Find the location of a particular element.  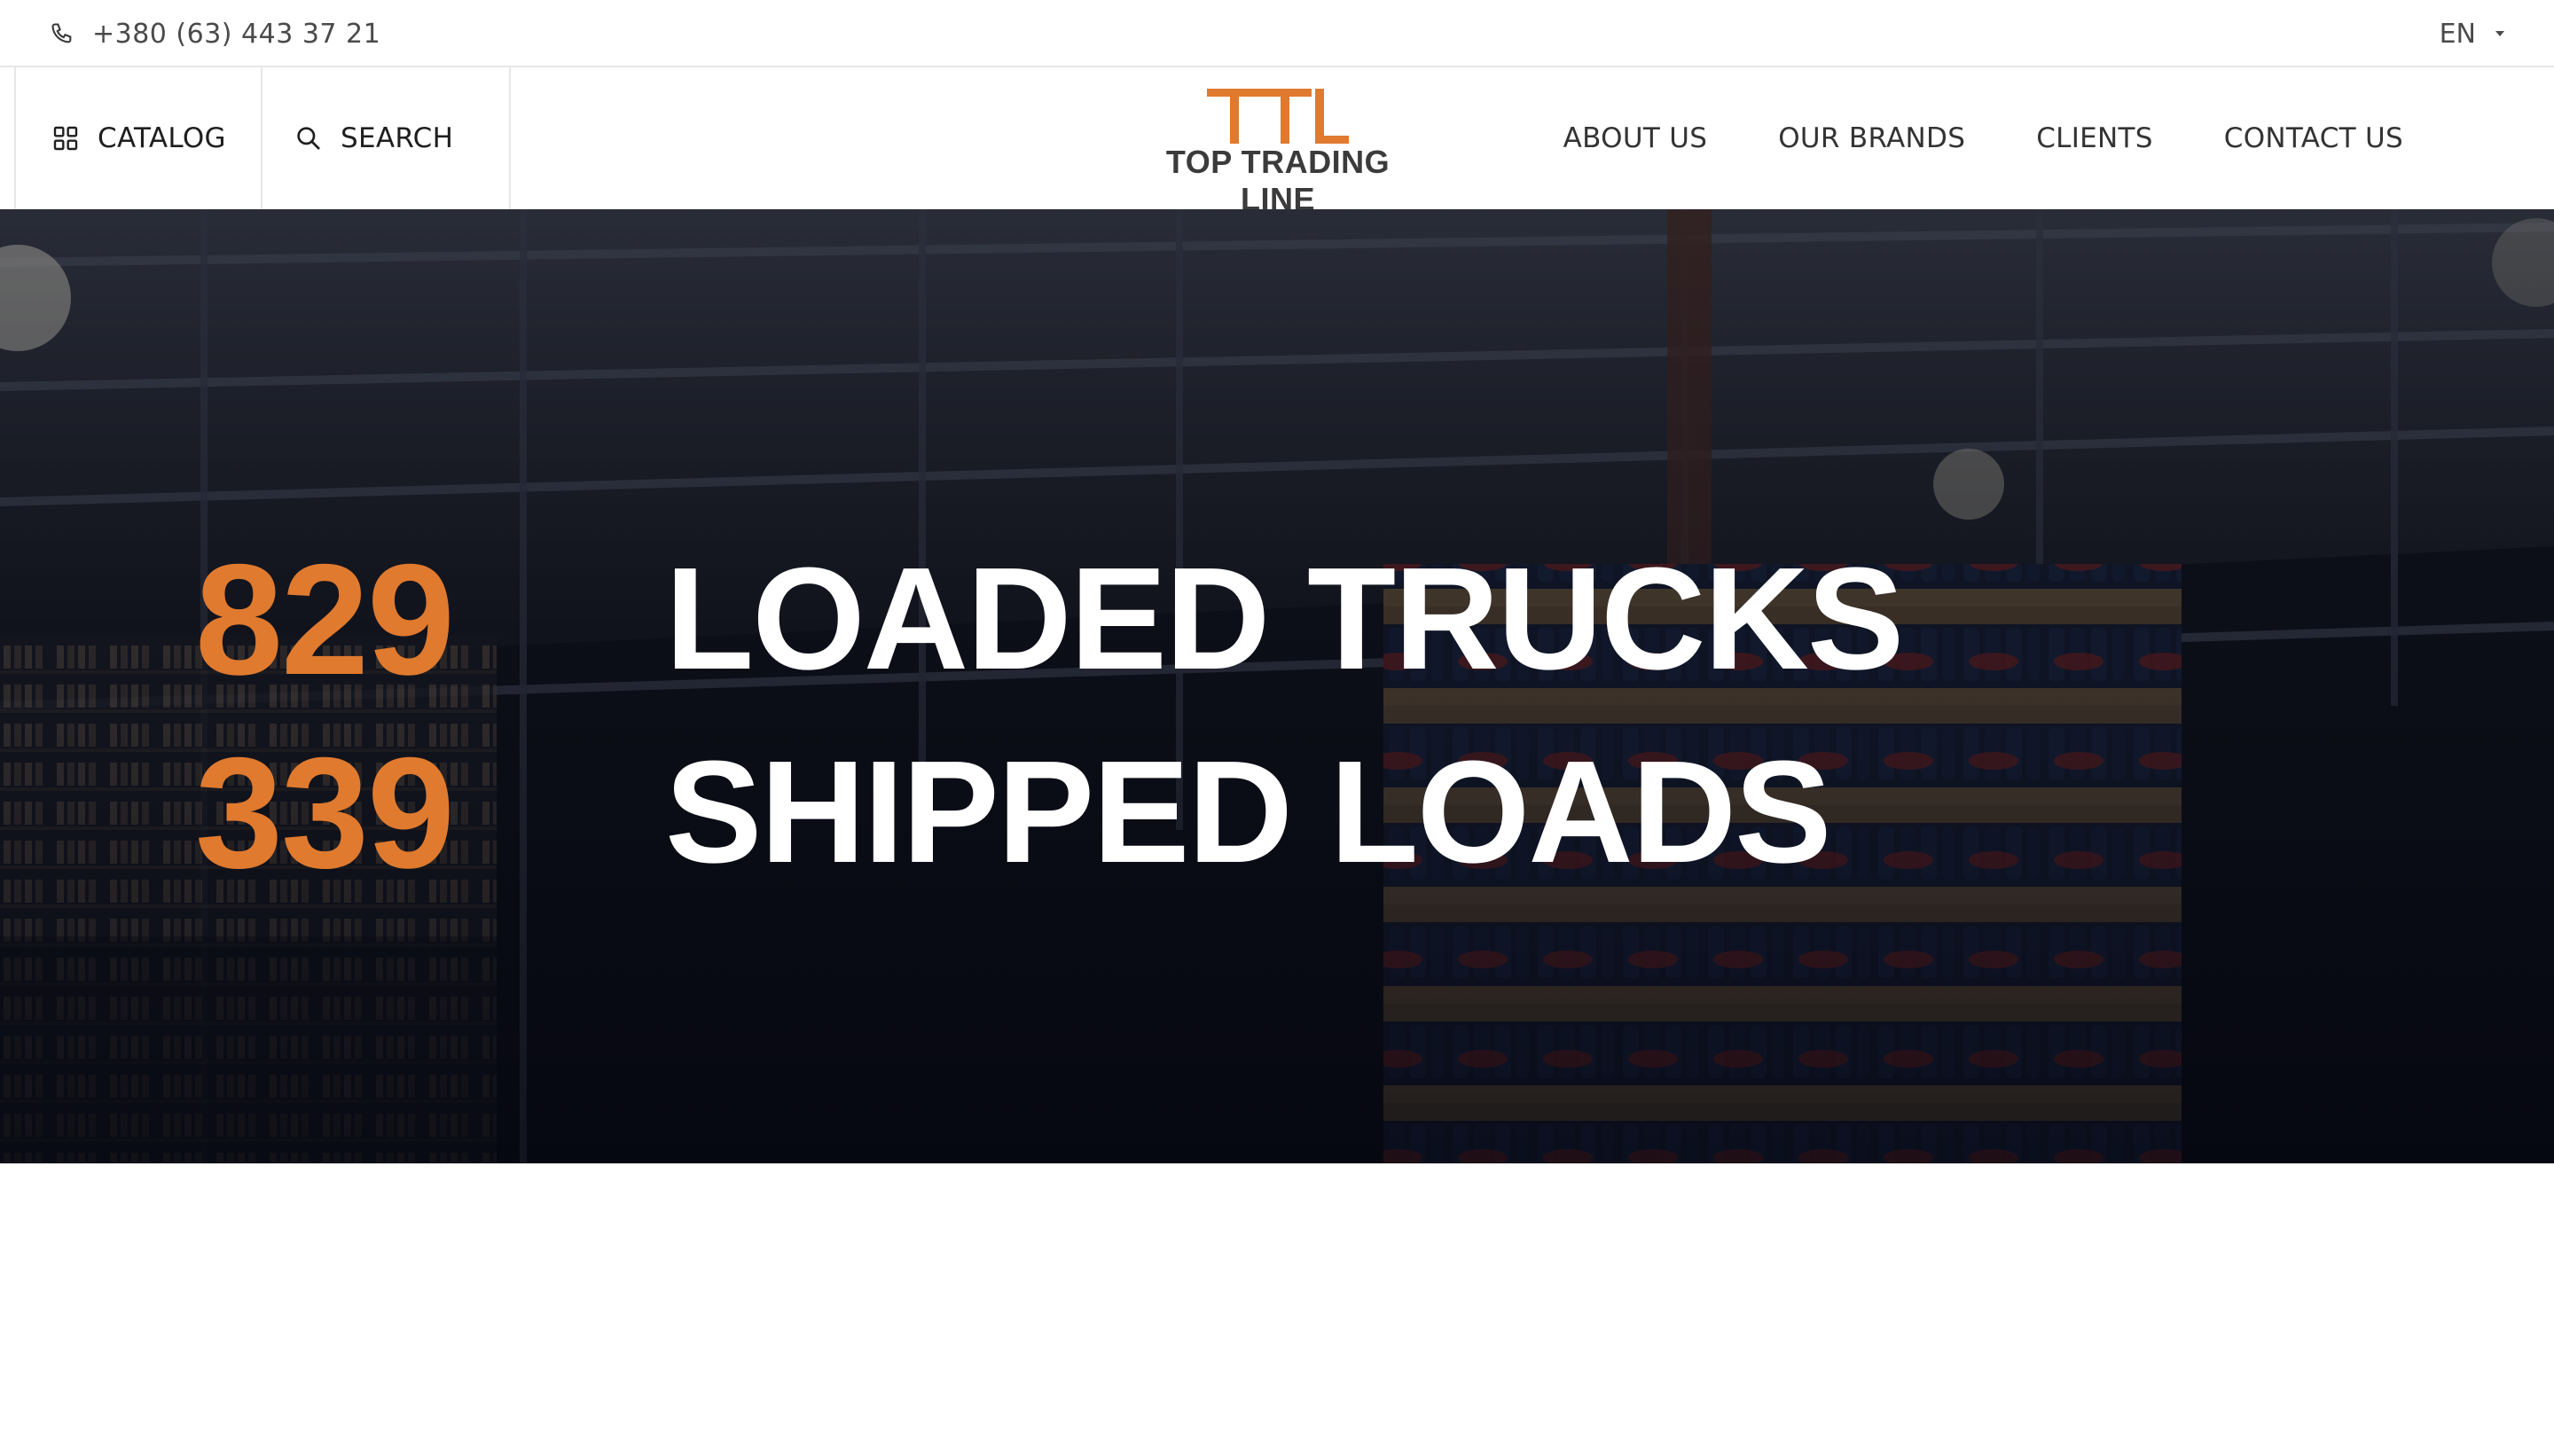

catalog-label: CATALOG is located at coordinates (162, 138).